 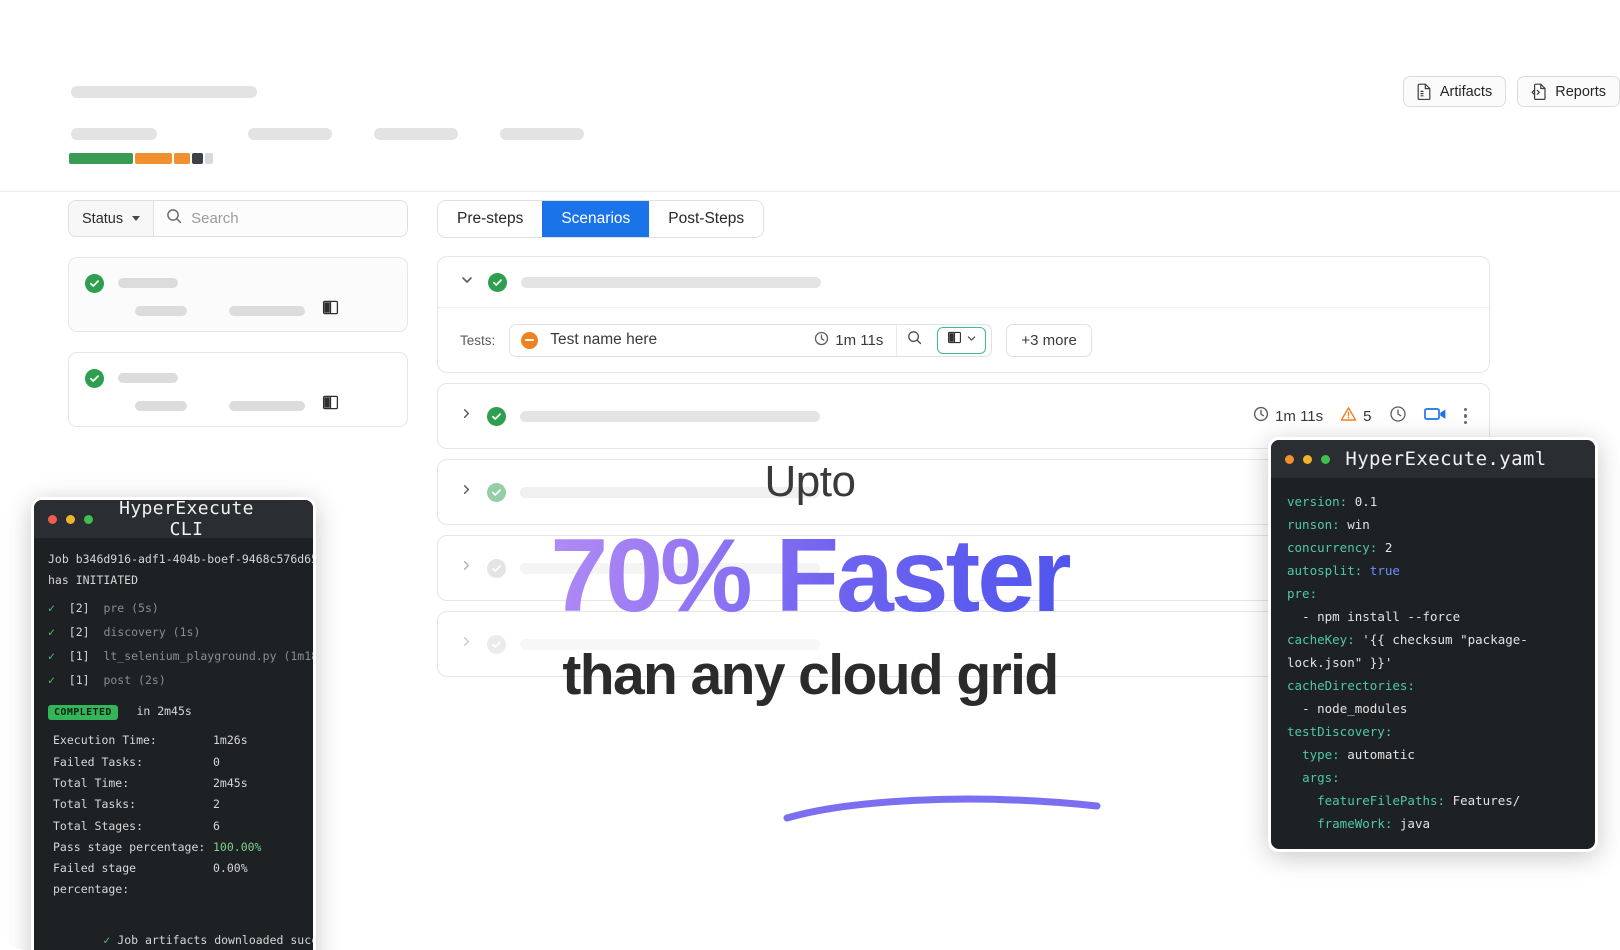 What do you see at coordinates (293, 218) in the screenshot?
I see `search-input` at bounding box center [293, 218].